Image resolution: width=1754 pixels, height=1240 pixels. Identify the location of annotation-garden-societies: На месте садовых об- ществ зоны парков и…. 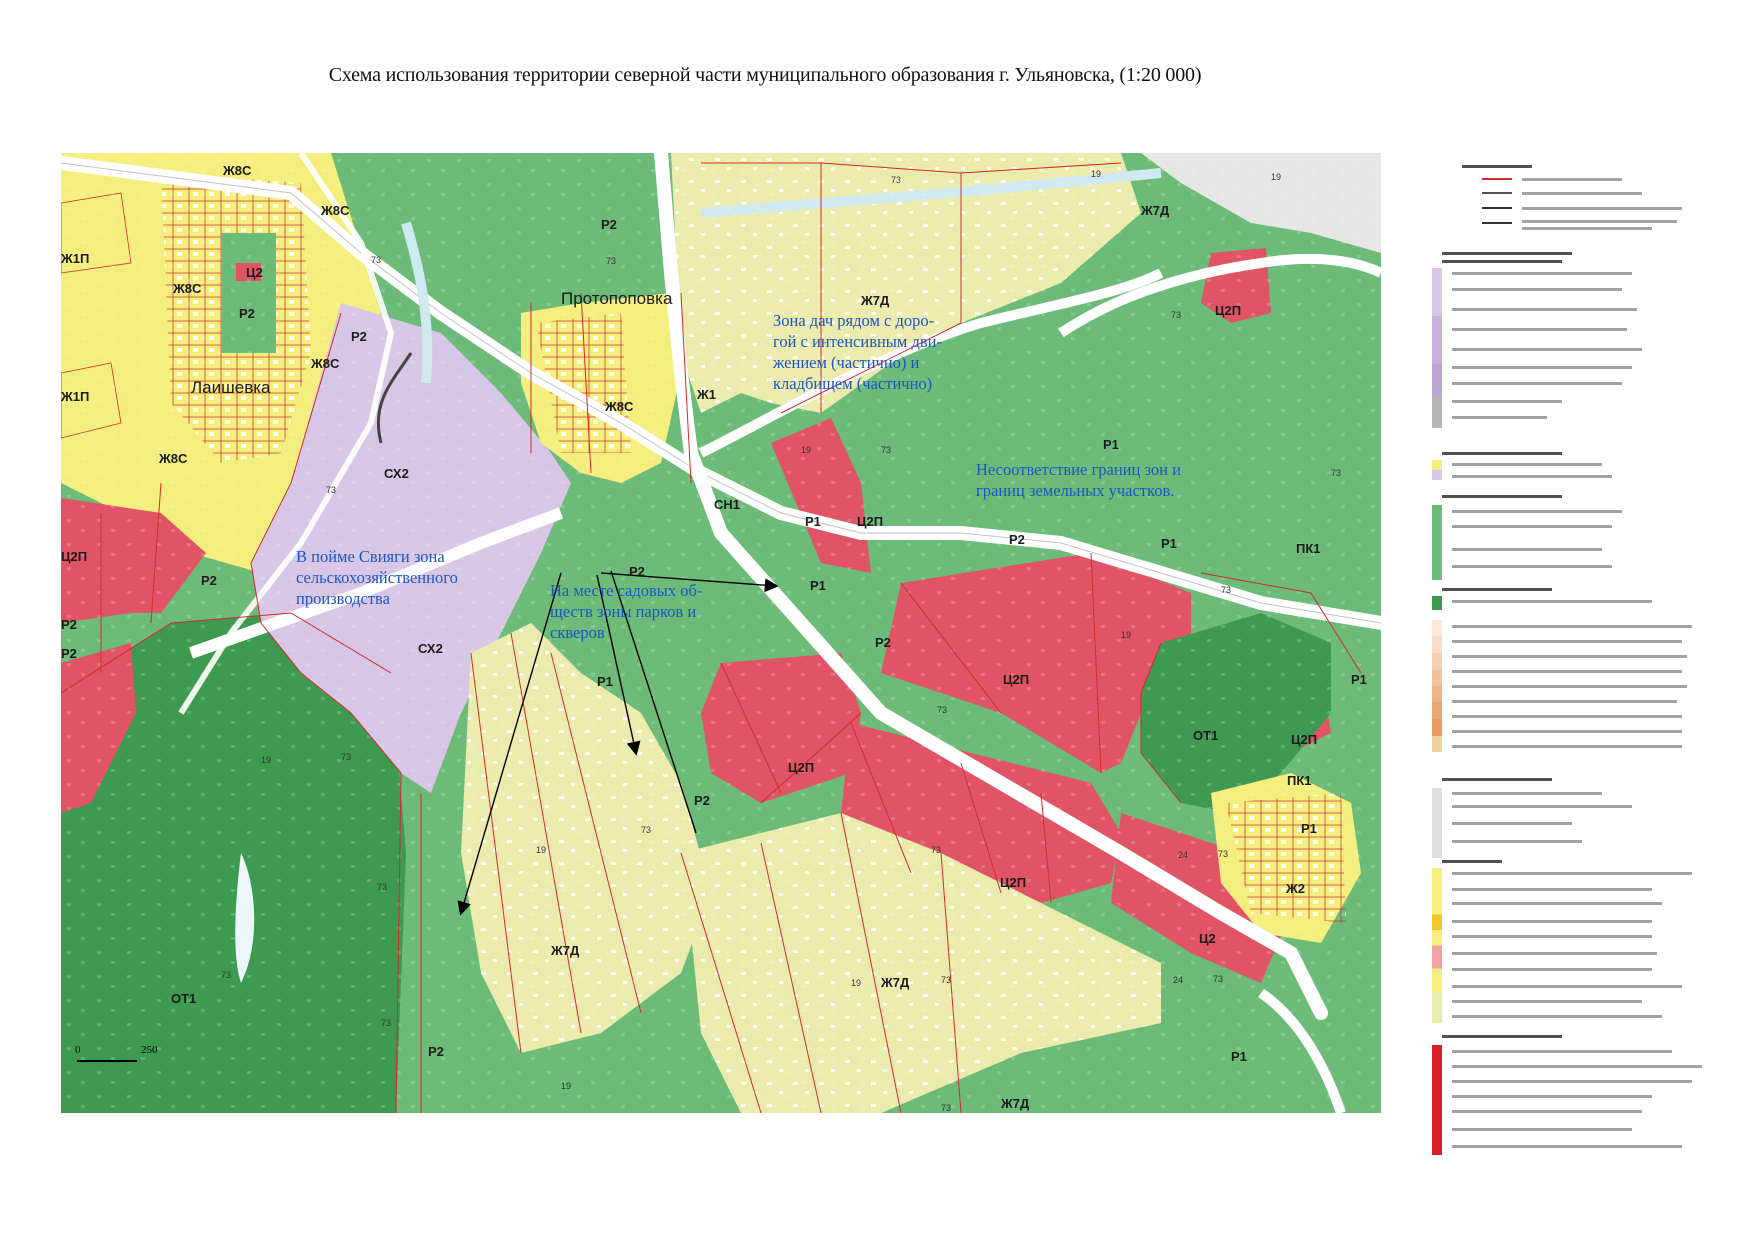
(626, 611).